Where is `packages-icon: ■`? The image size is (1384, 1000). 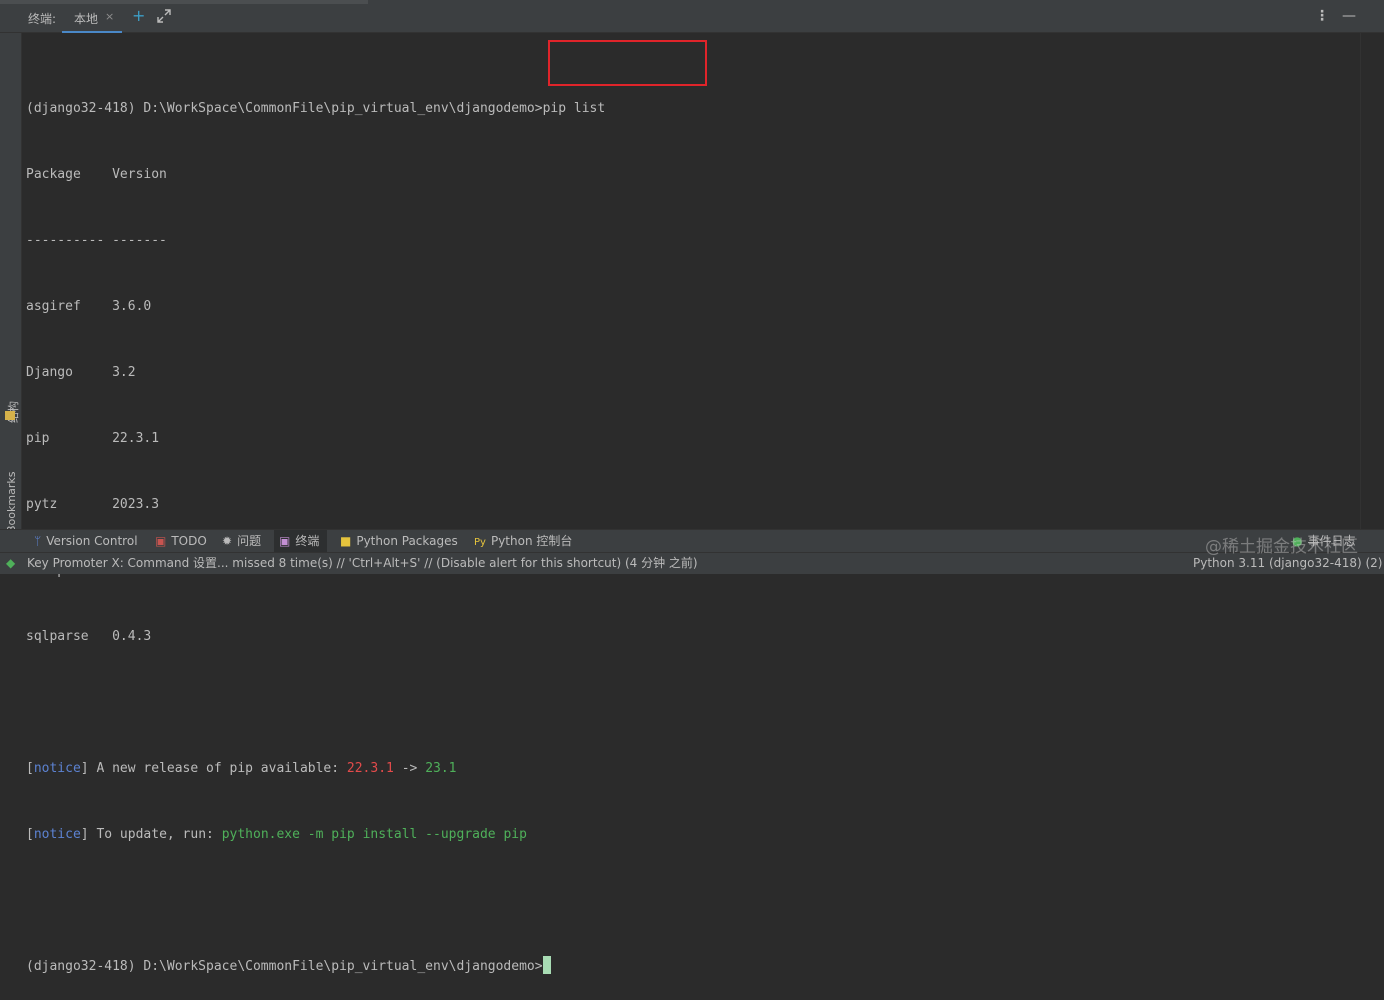 packages-icon: ■ is located at coordinates (346, 541).